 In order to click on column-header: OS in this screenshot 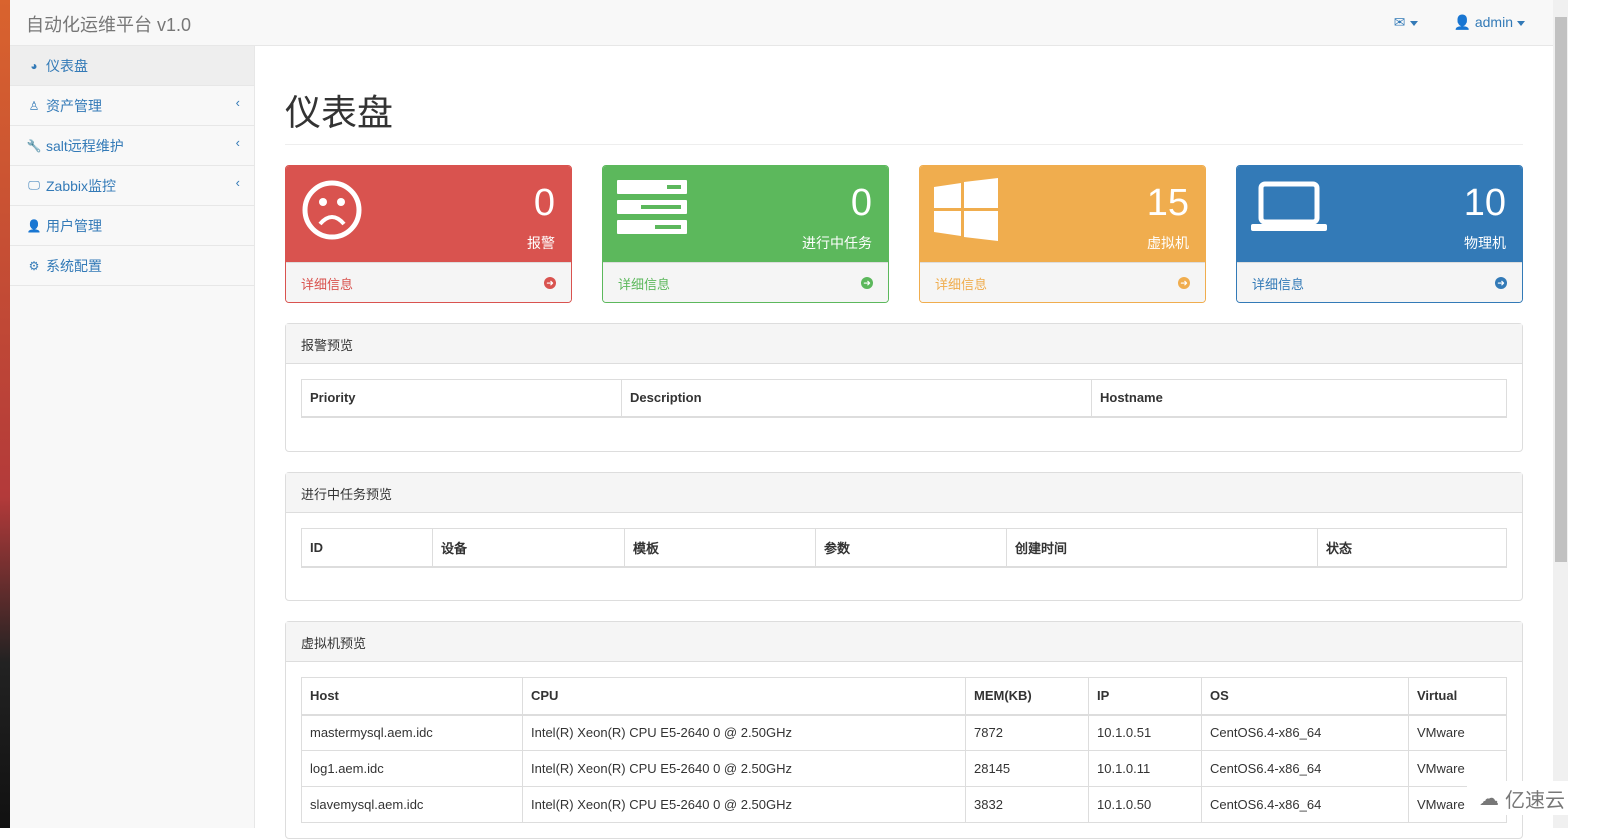, I will do `click(1305, 696)`.